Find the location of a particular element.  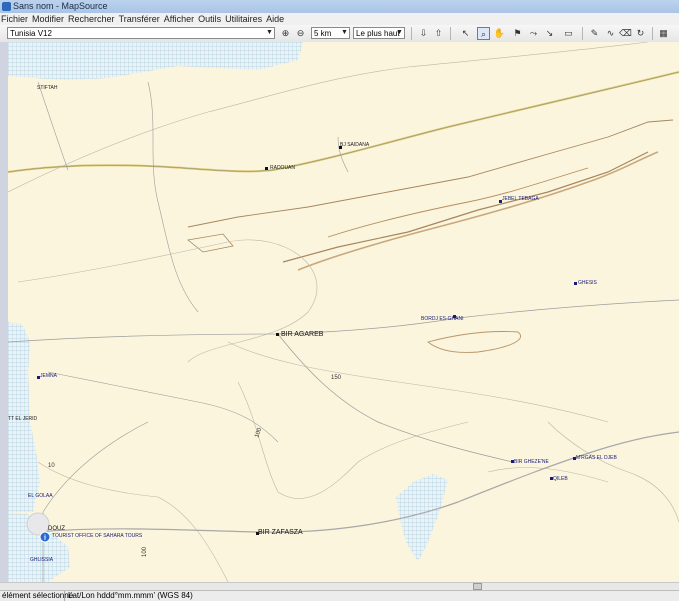

map-tool-button: ↖ is located at coordinates (465, 33).